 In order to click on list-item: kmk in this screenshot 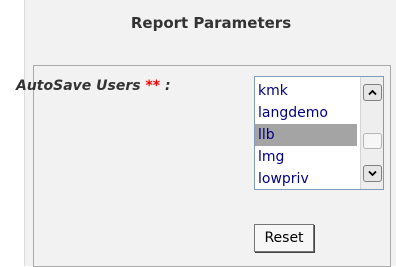, I will do `click(306, 91)`.